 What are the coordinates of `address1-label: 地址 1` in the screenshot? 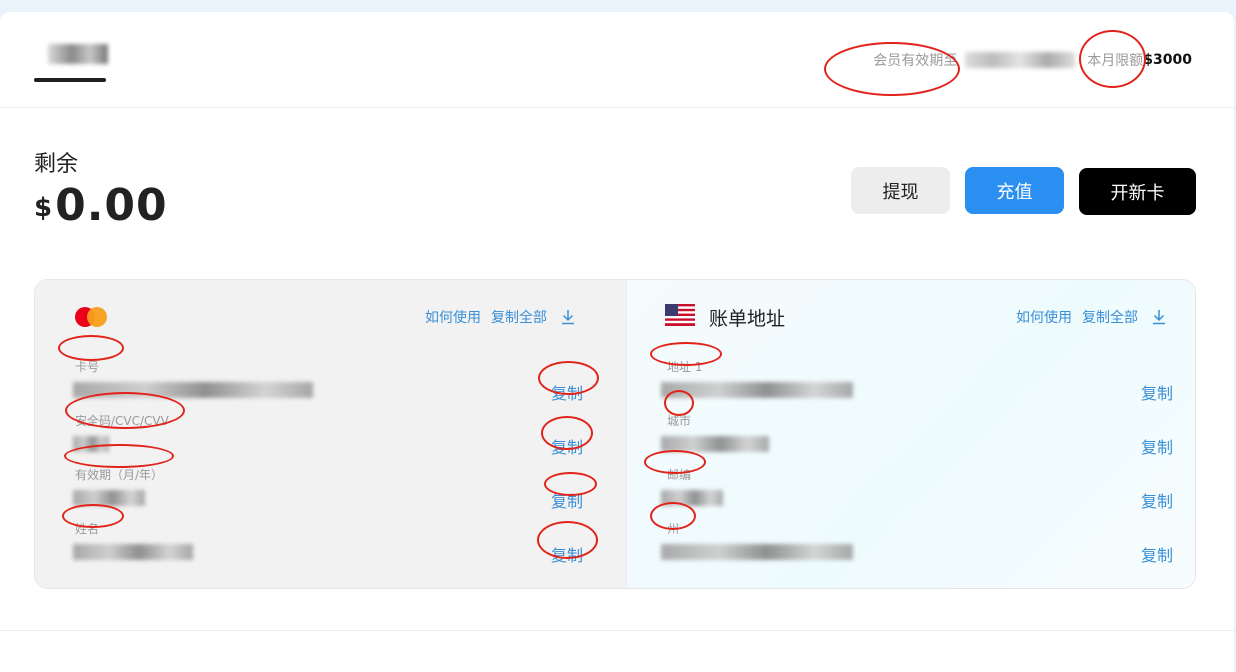 It's located at (685, 367).